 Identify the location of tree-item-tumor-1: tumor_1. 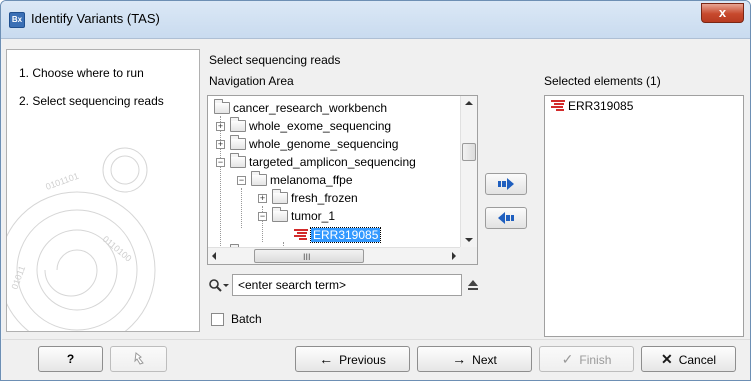
(303, 216).